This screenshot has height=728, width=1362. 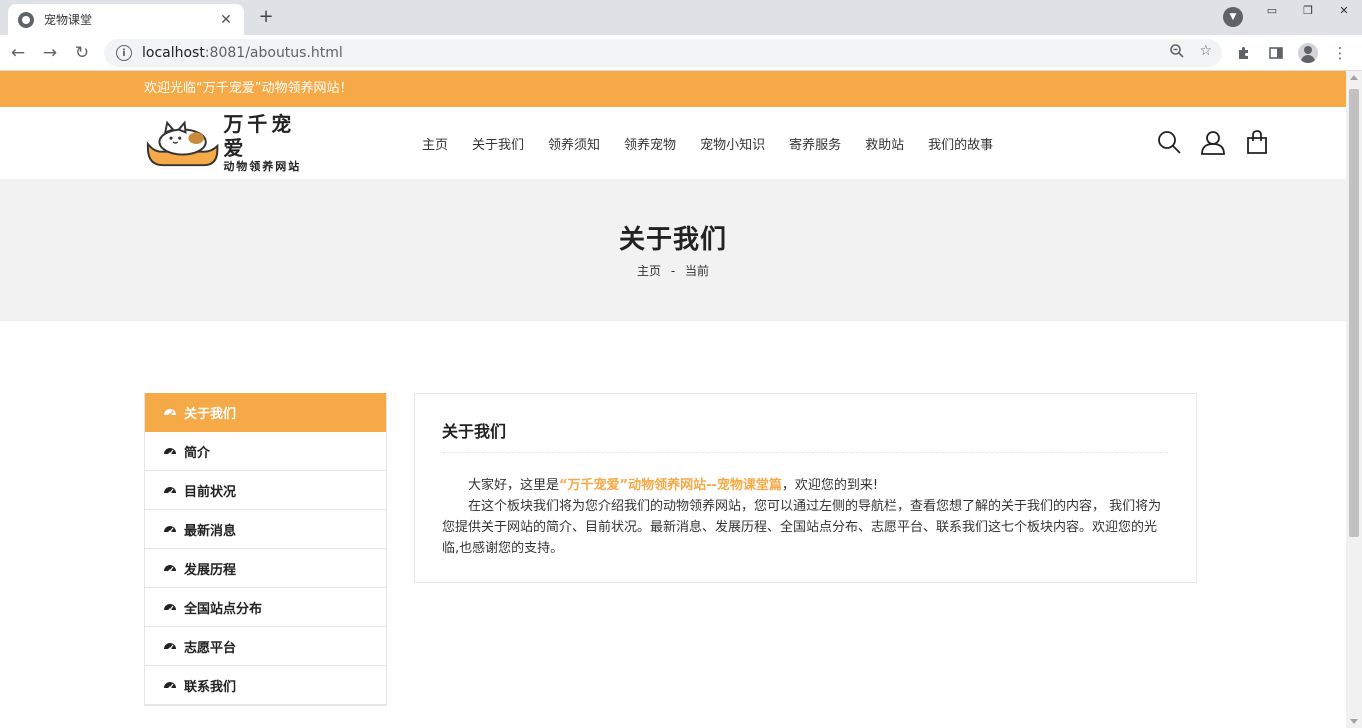 I want to click on page-title: 关于我们, so click(x=672, y=240).